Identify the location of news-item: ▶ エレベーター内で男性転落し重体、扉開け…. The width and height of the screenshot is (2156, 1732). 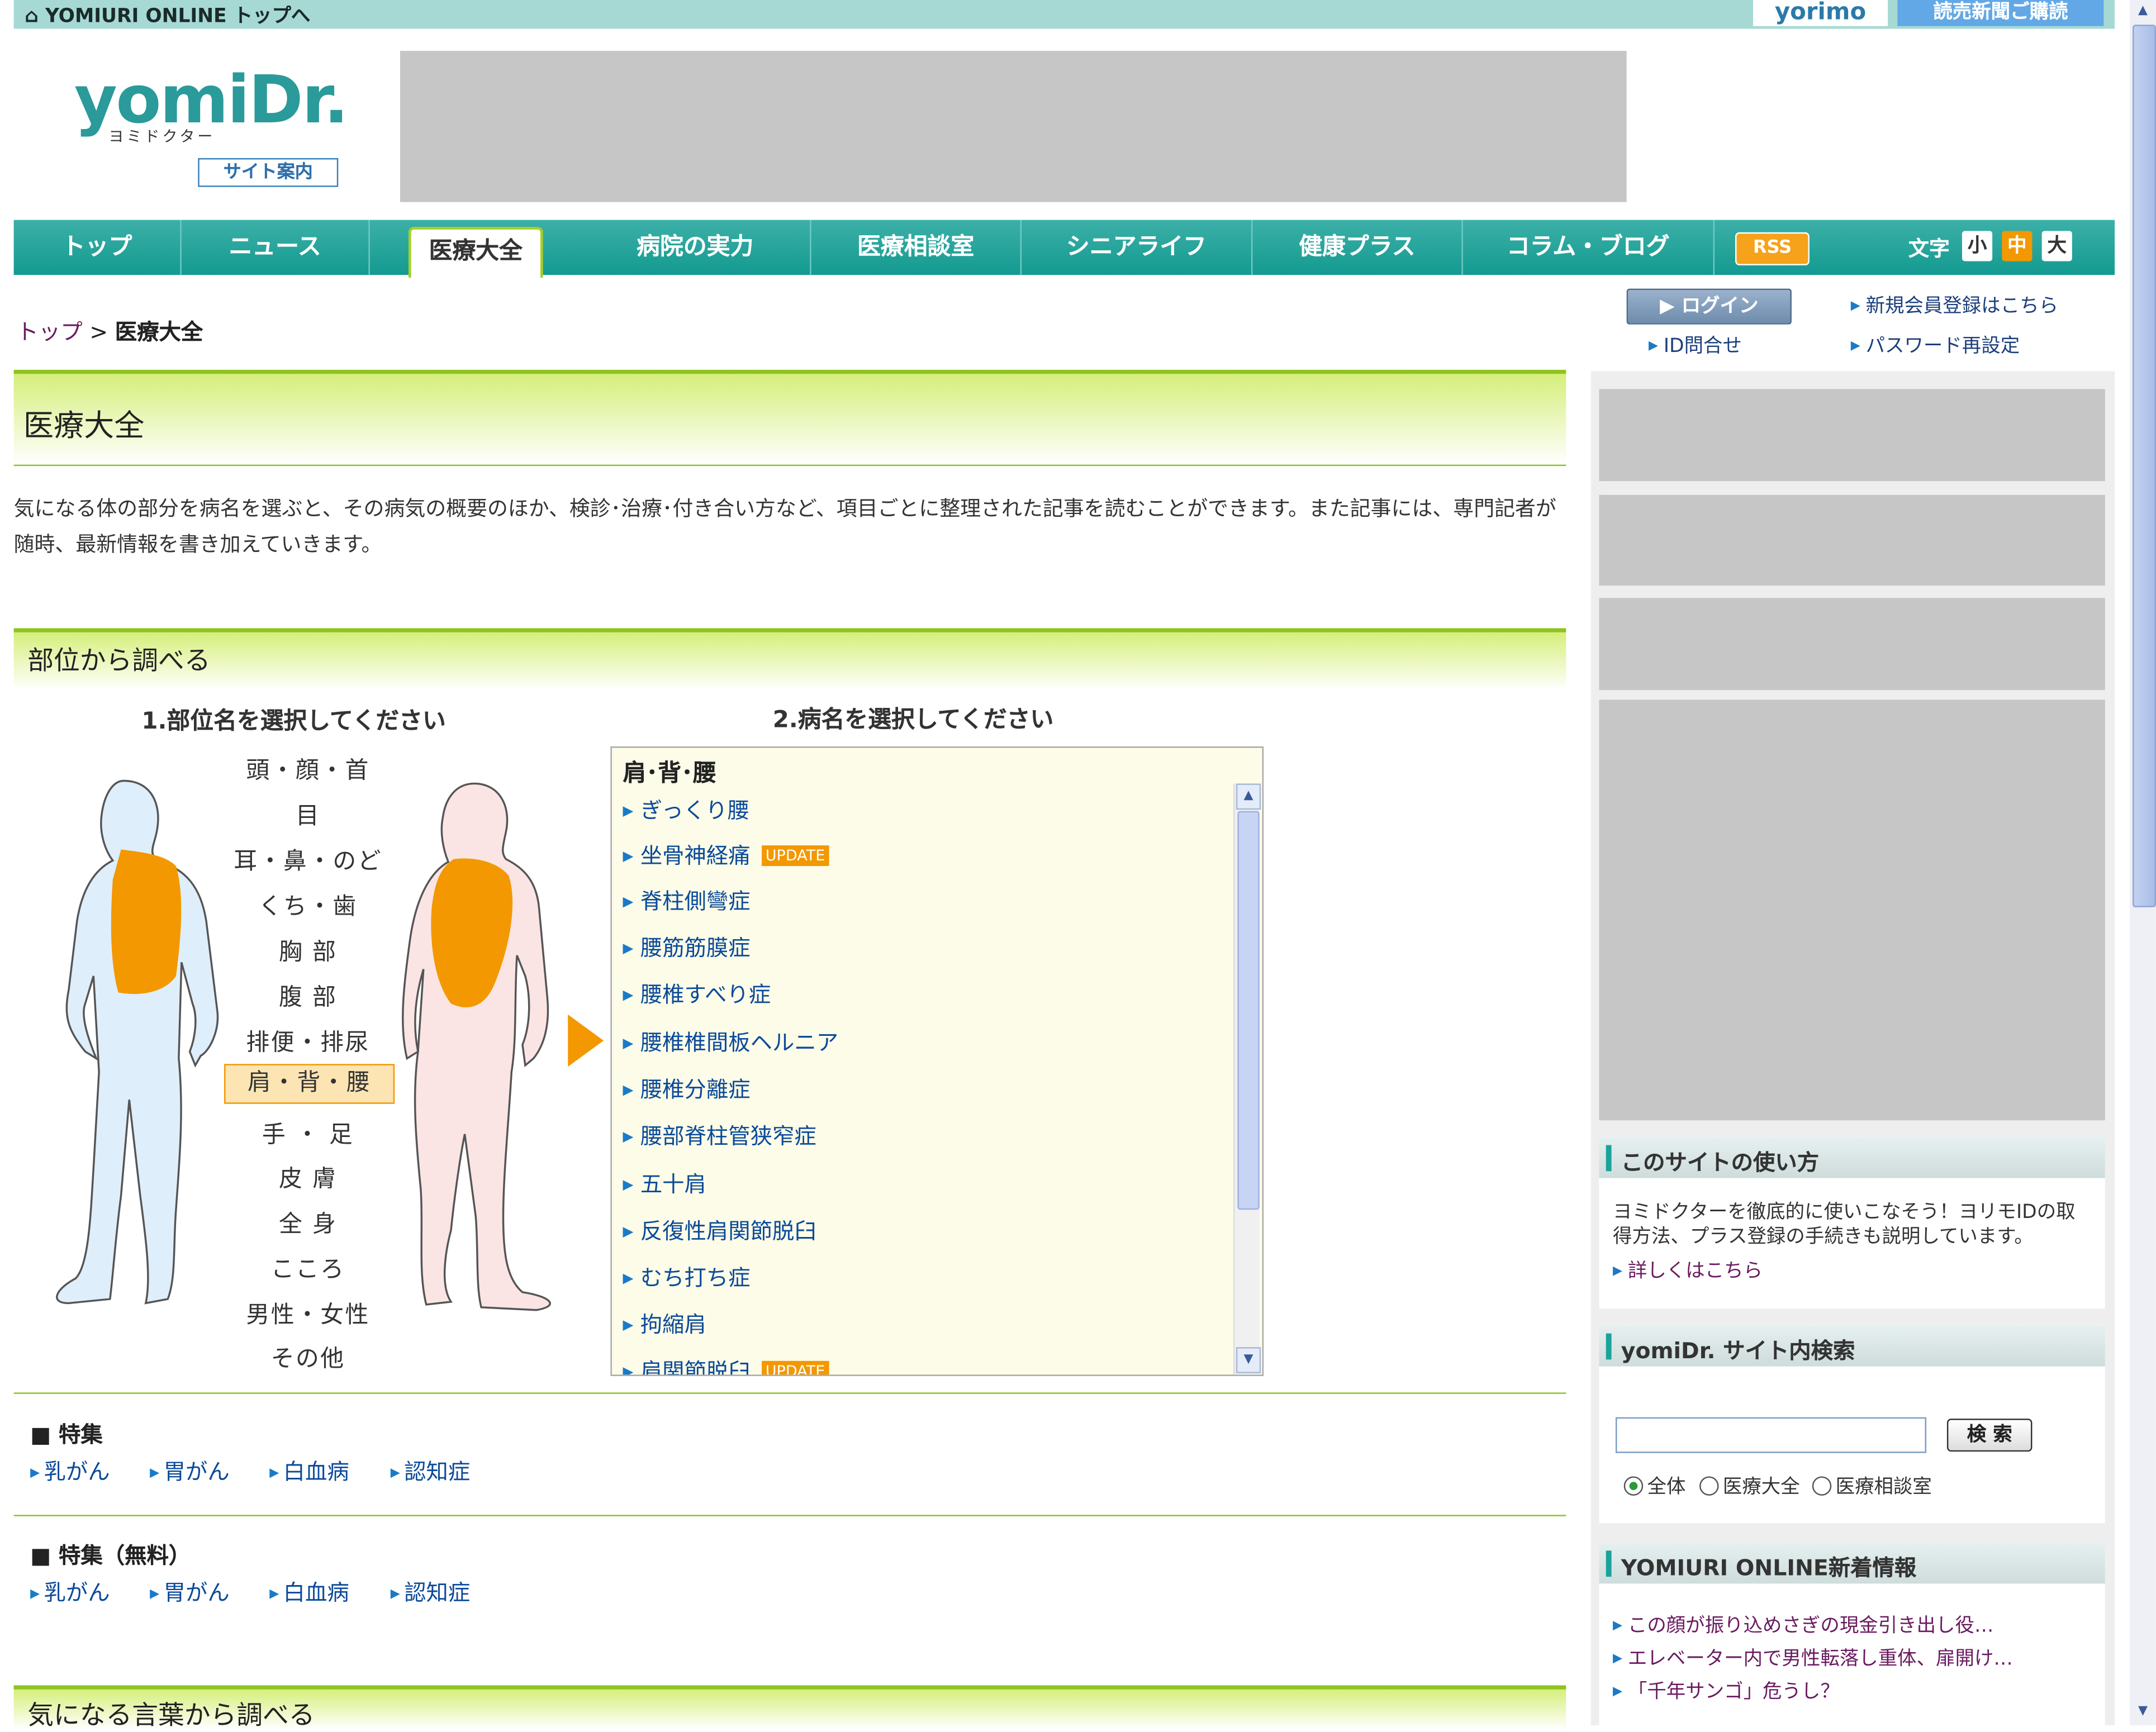
(1813, 1658).